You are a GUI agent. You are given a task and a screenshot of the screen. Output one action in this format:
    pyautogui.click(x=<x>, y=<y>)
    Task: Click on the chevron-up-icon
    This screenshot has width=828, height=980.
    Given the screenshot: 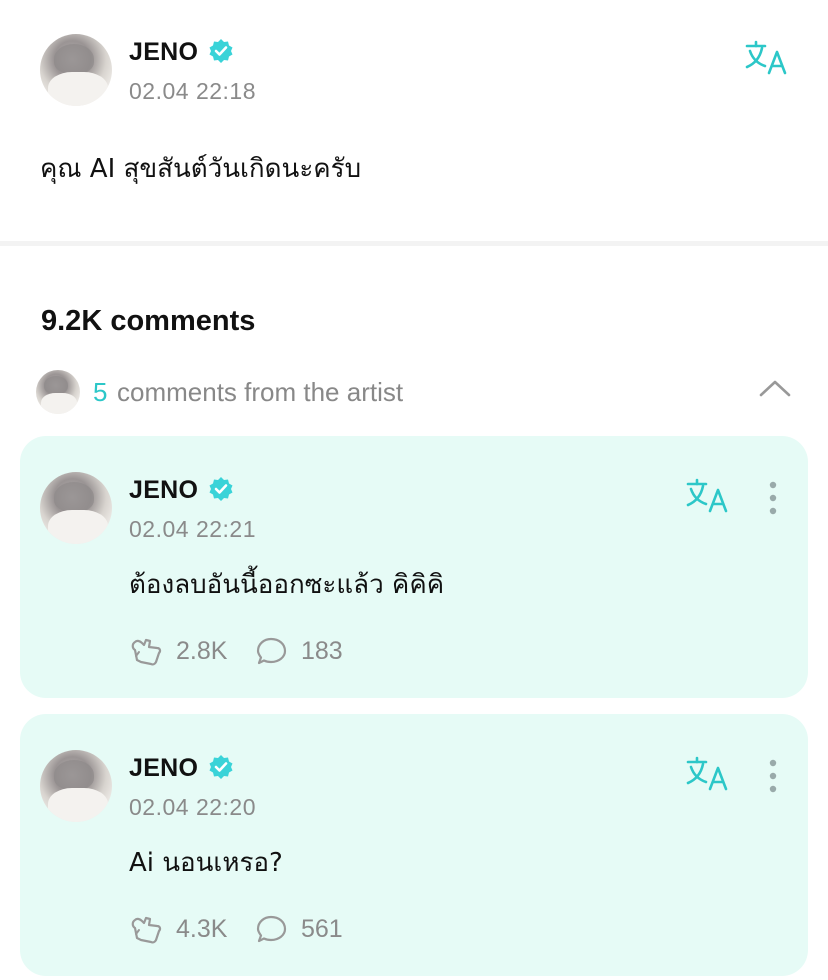 What is the action you would take?
    pyautogui.click(x=775, y=388)
    